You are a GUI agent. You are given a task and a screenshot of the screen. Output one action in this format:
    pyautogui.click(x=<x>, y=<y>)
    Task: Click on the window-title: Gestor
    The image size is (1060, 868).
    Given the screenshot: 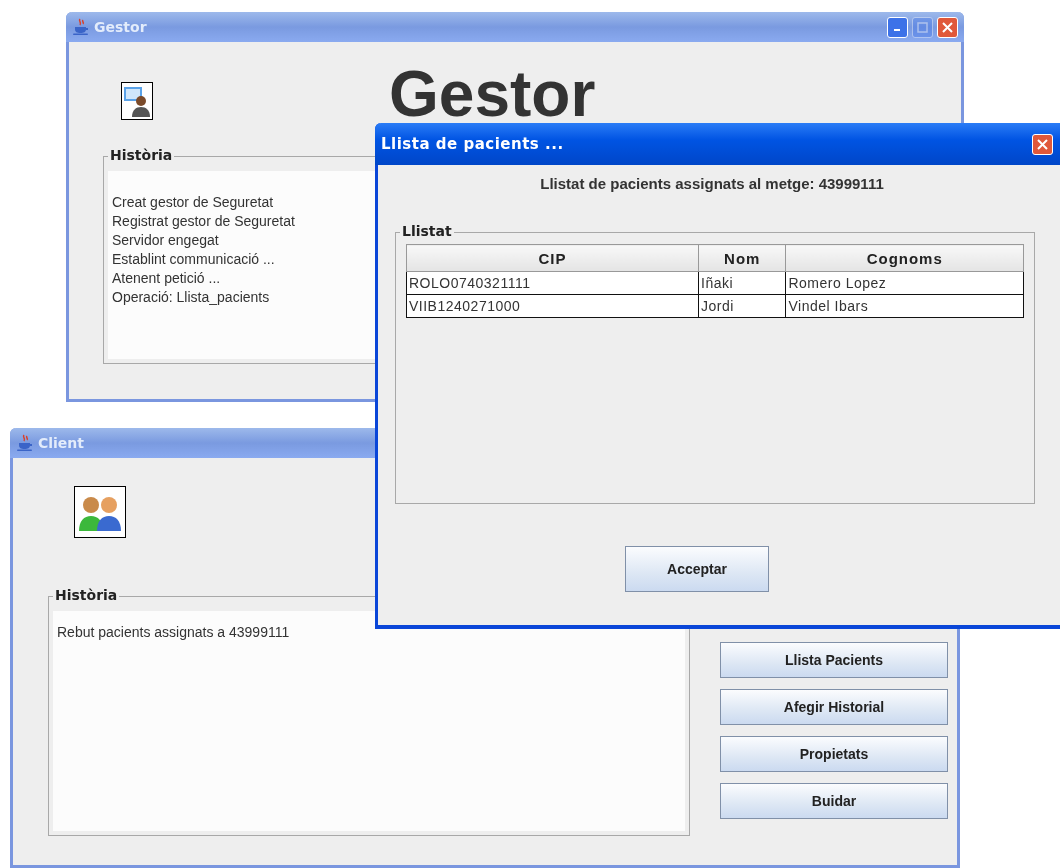 What is the action you would take?
    pyautogui.click(x=121, y=27)
    